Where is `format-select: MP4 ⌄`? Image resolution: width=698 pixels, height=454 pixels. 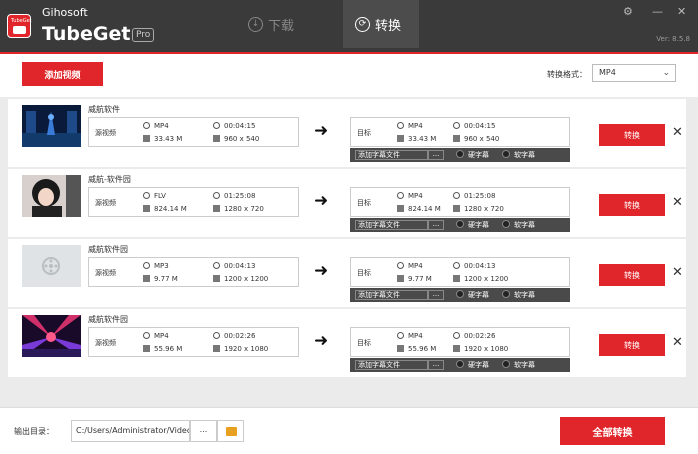 format-select: MP4 ⌄ is located at coordinates (634, 73).